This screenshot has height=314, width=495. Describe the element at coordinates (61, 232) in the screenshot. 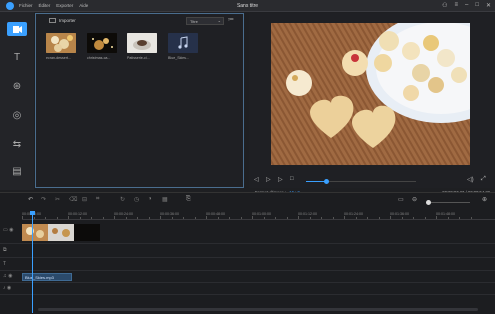

I see `video-clip` at that location.